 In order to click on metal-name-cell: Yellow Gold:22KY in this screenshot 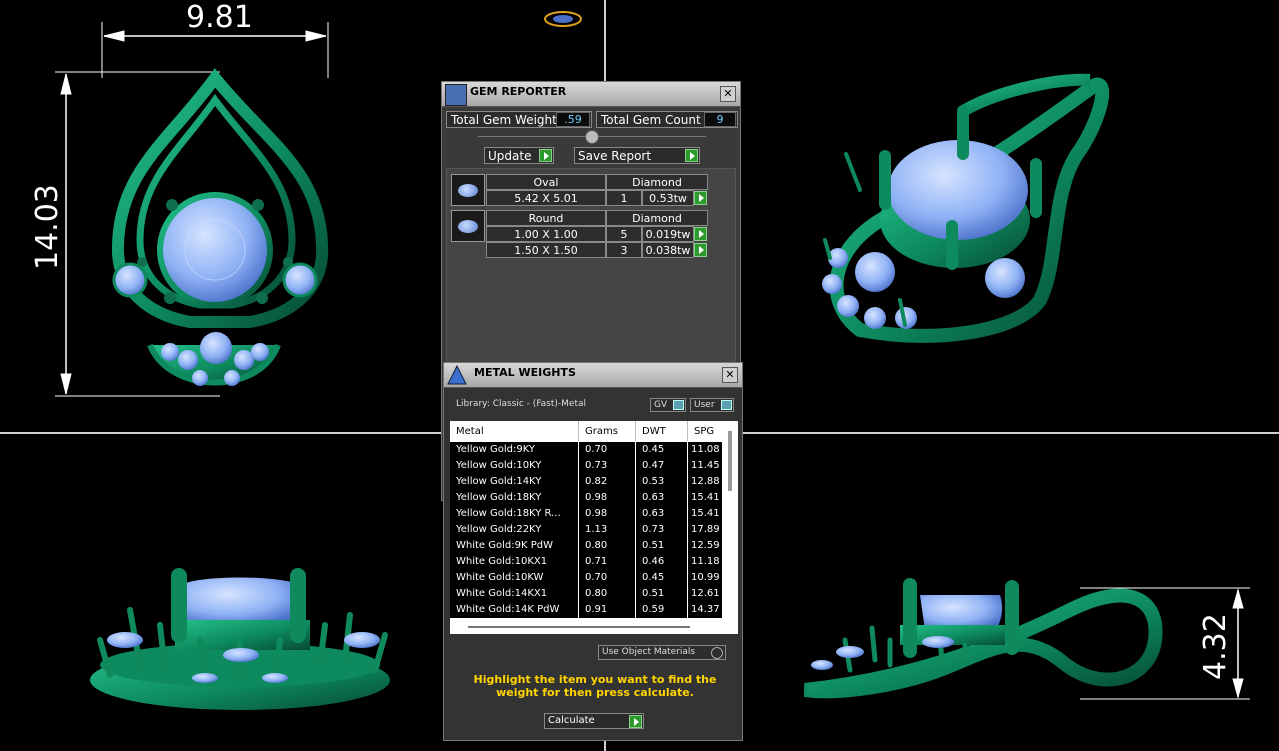, I will do `click(499, 529)`.